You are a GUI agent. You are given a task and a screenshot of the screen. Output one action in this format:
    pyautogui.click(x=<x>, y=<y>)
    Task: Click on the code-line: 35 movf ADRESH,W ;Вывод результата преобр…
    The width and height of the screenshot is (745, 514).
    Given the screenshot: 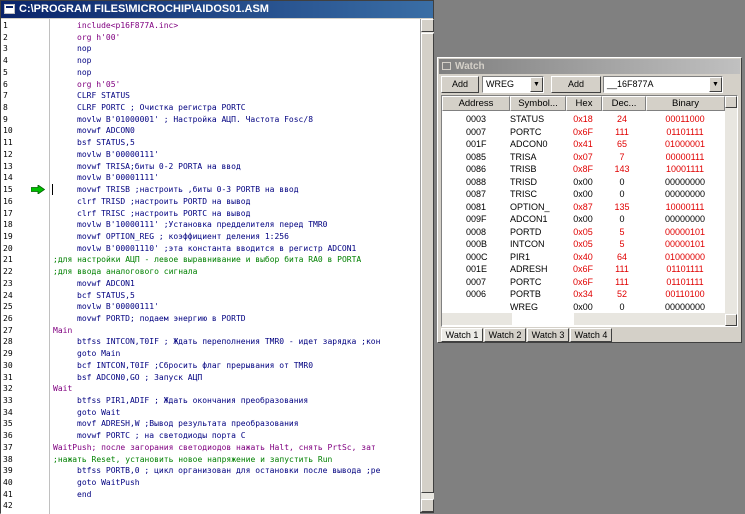 What is the action you would take?
    pyautogui.click(x=210, y=424)
    